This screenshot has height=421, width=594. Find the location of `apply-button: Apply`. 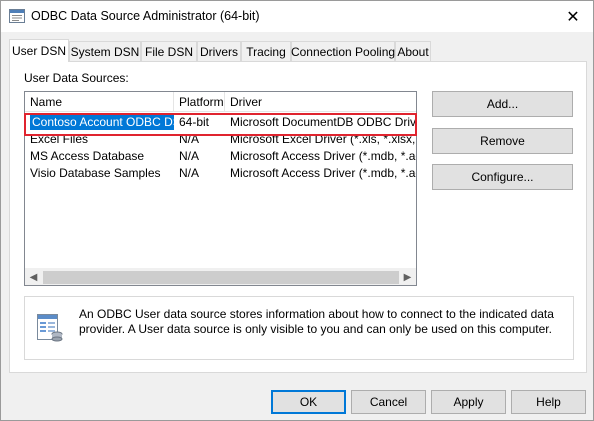

apply-button: Apply is located at coordinates (468, 402).